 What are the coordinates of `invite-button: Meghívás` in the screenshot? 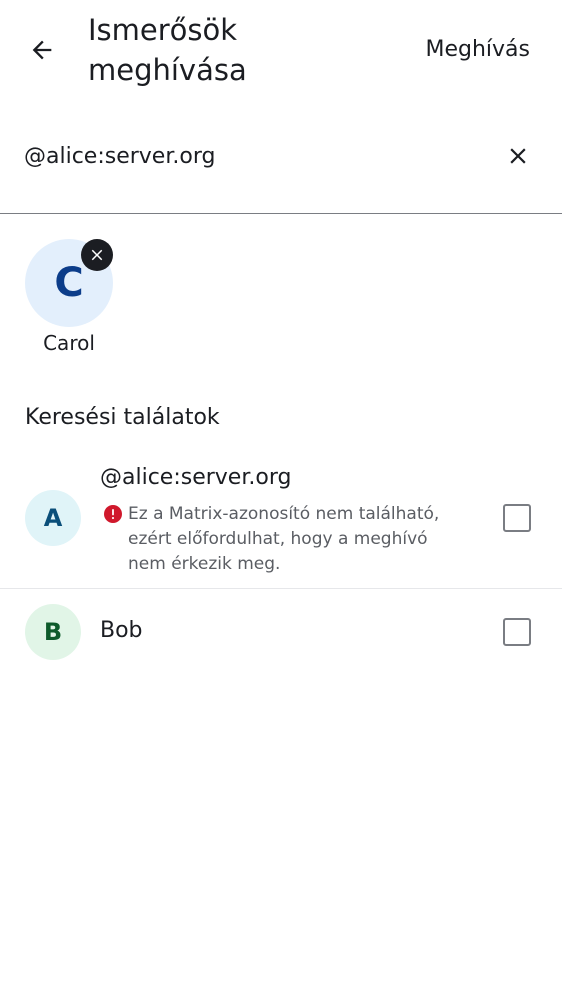 It's located at (478, 50).